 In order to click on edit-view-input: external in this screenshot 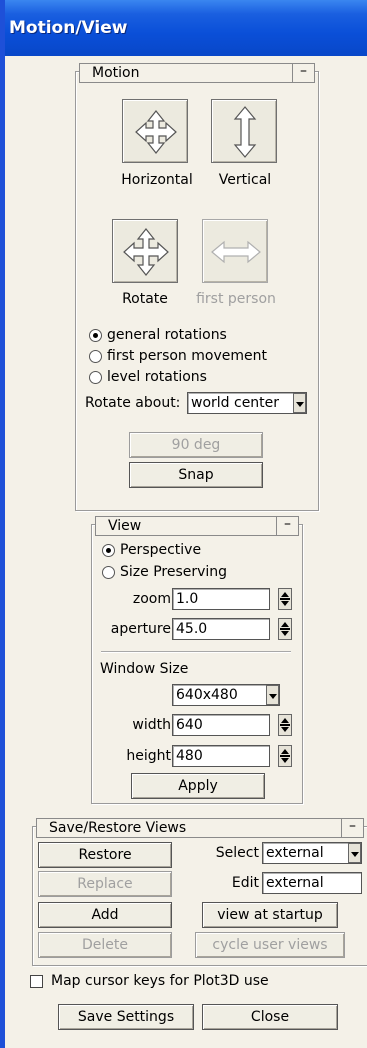, I will do `click(312, 883)`.